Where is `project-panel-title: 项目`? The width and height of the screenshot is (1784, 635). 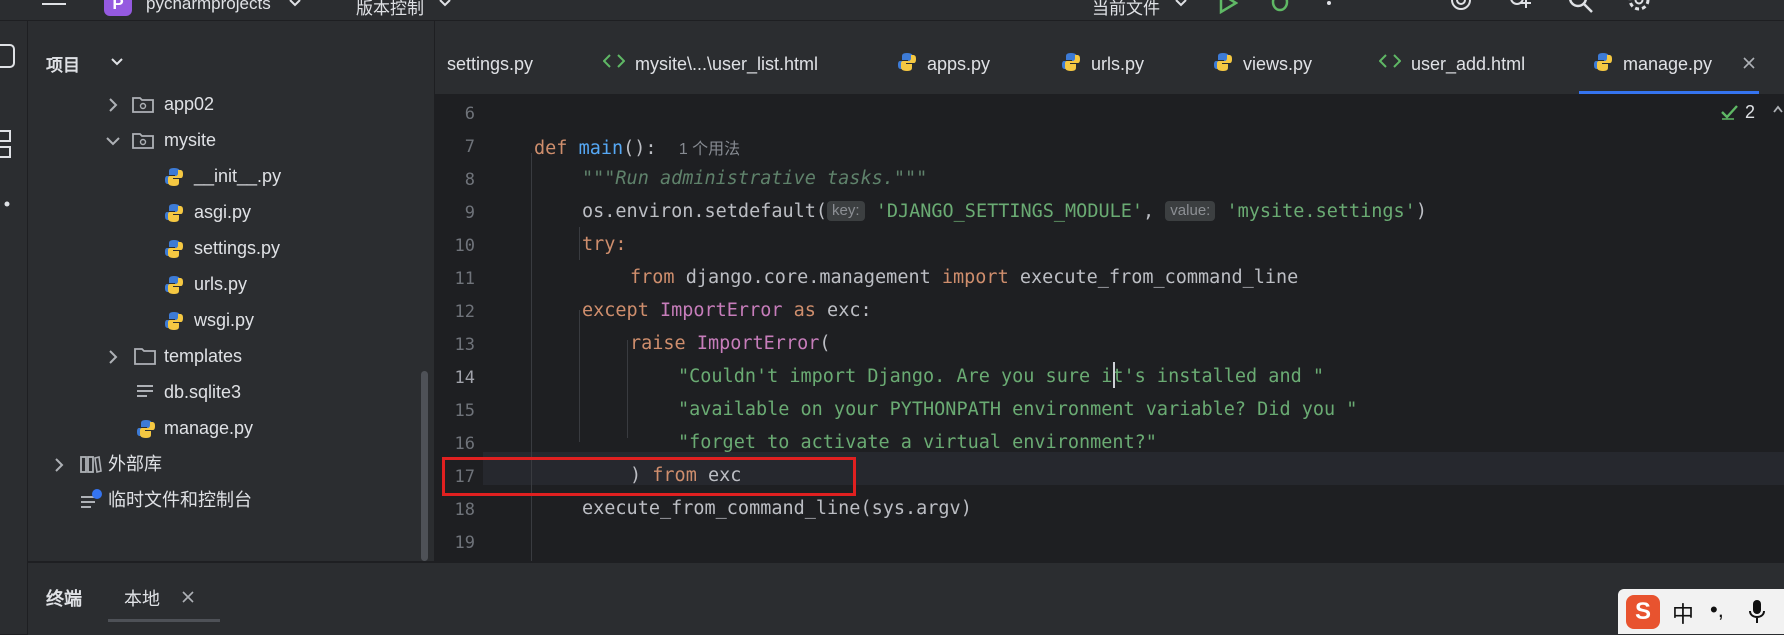 project-panel-title: 项目 is located at coordinates (84, 63).